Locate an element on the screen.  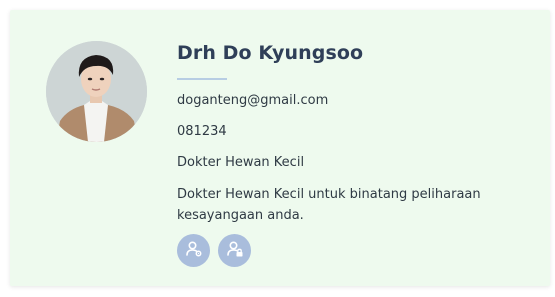
email-text: doganteng@gmail.com is located at coordinates (253, 100).